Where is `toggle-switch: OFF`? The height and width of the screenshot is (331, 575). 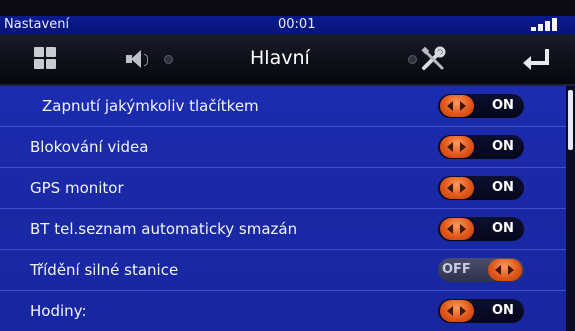 toggle-switch: OFF is located at coordinates (481, 270).